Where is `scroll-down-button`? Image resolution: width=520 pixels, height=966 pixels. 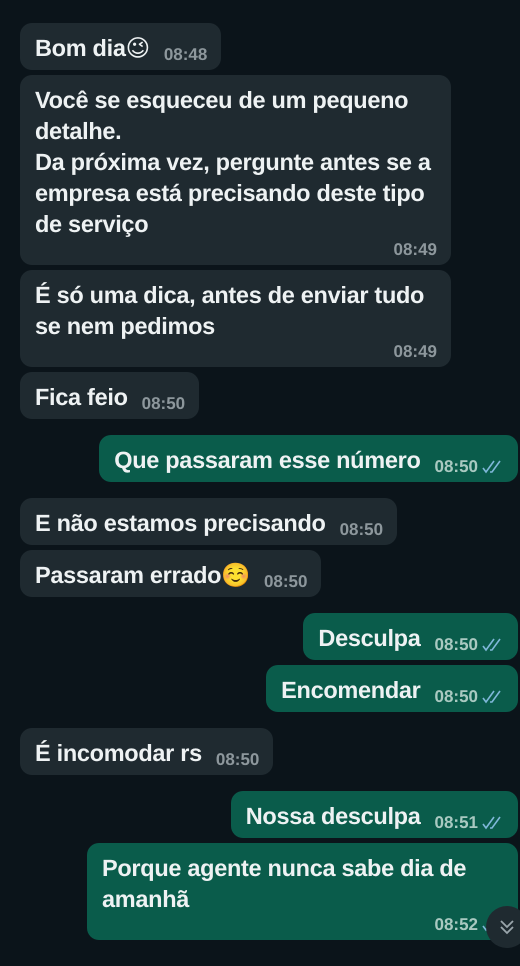
scroll-down-button is located at coordinates (503, 927).